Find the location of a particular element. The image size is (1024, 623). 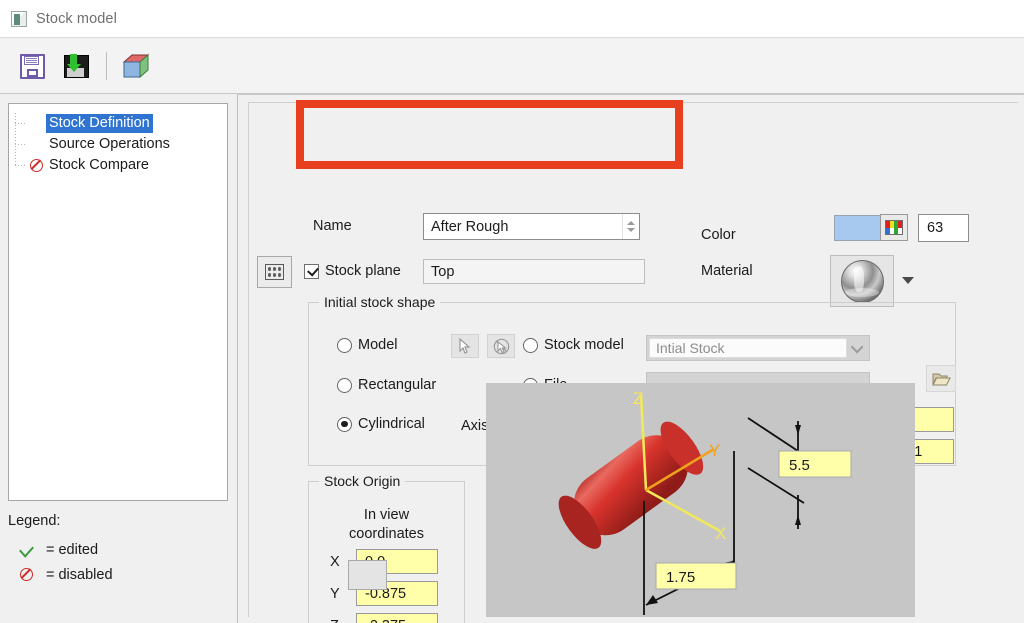

spinner-up-icon is located at coordinates (631, 223).